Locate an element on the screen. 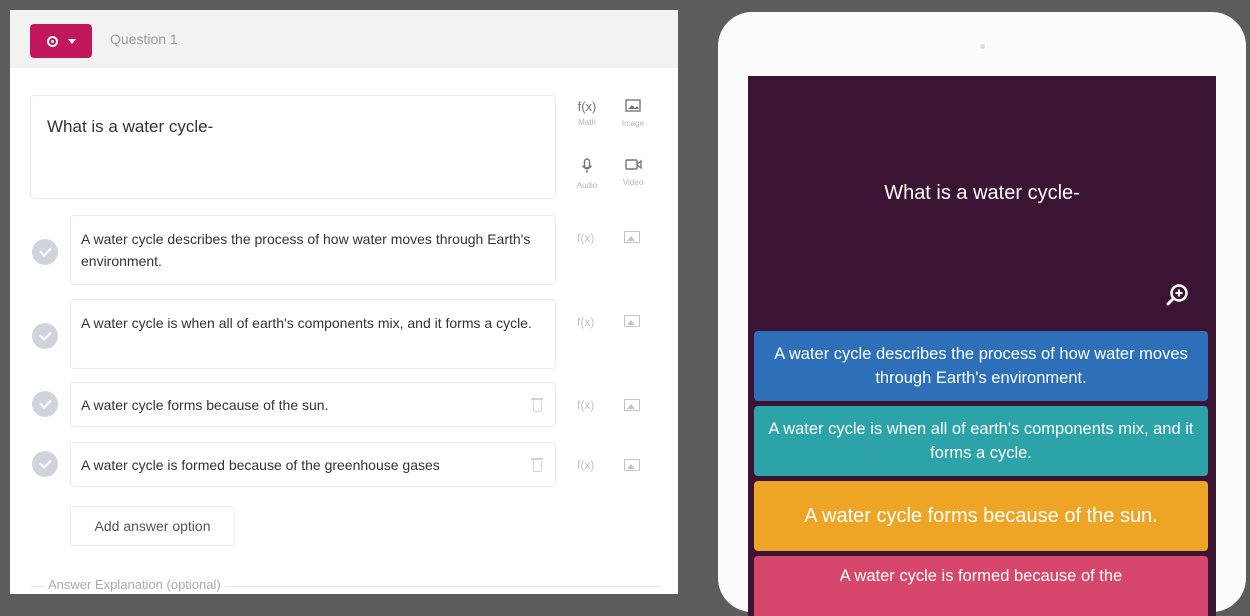 The image size is (1250, 616). answer-explanation-label: Answer Explanation (optional) is located at coordinates (134, 584).